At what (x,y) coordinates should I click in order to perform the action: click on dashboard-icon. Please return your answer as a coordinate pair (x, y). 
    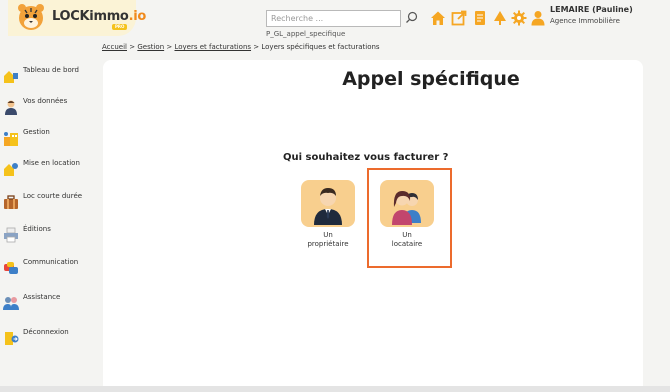
    Looking at the image, I should click on (11, 77).